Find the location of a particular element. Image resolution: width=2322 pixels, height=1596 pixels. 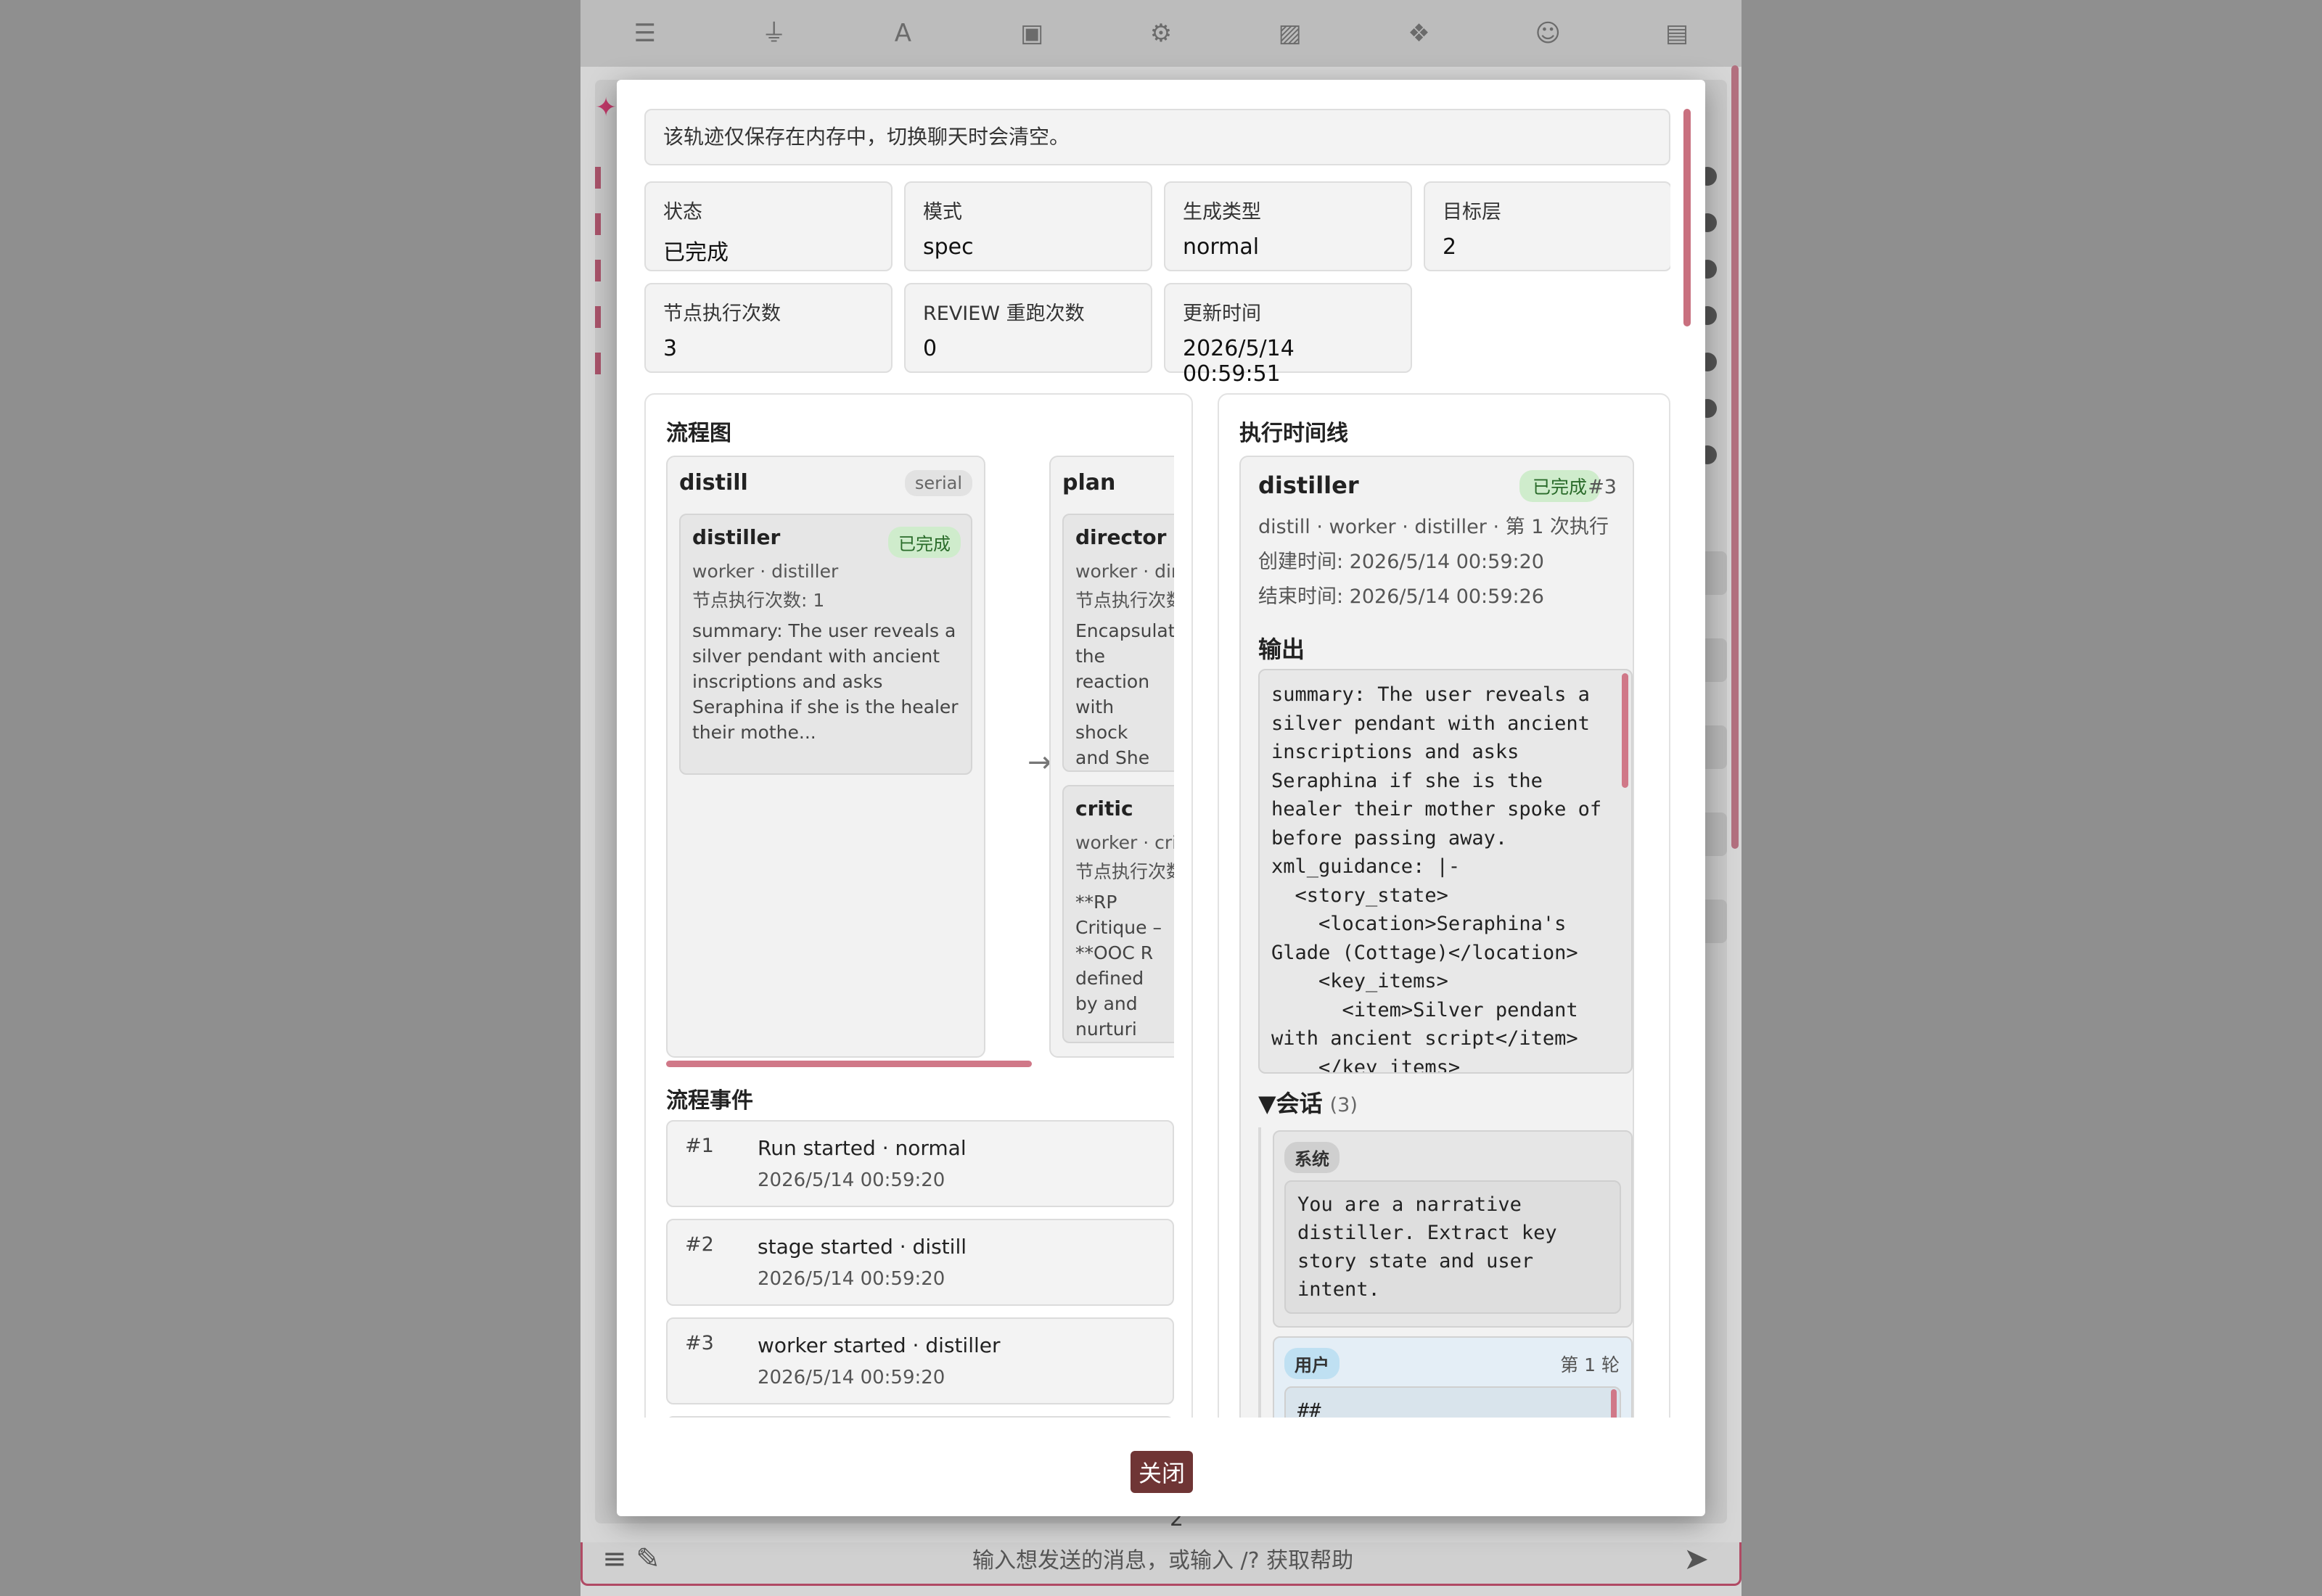

flow-horizontal-scrollbar is located at coordinates (849, 1064).